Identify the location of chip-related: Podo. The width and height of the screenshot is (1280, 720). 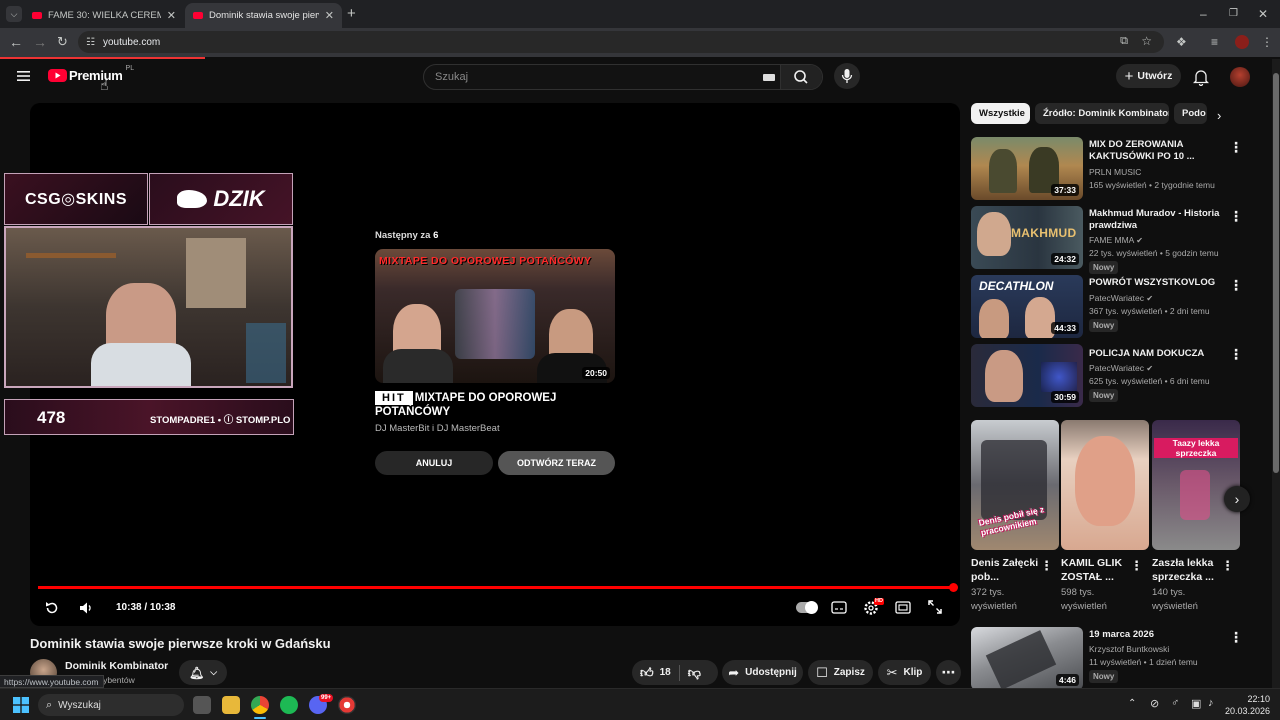
(1190, 113).